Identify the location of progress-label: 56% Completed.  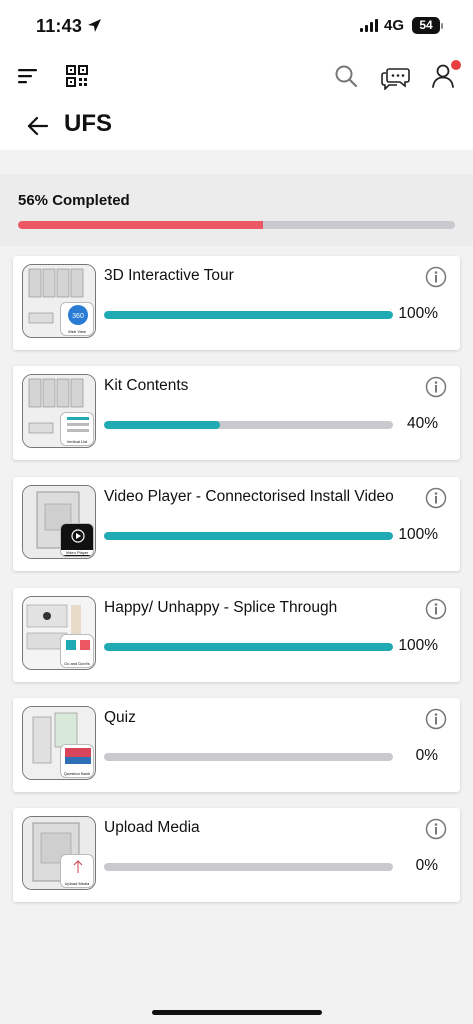
(74, 200).